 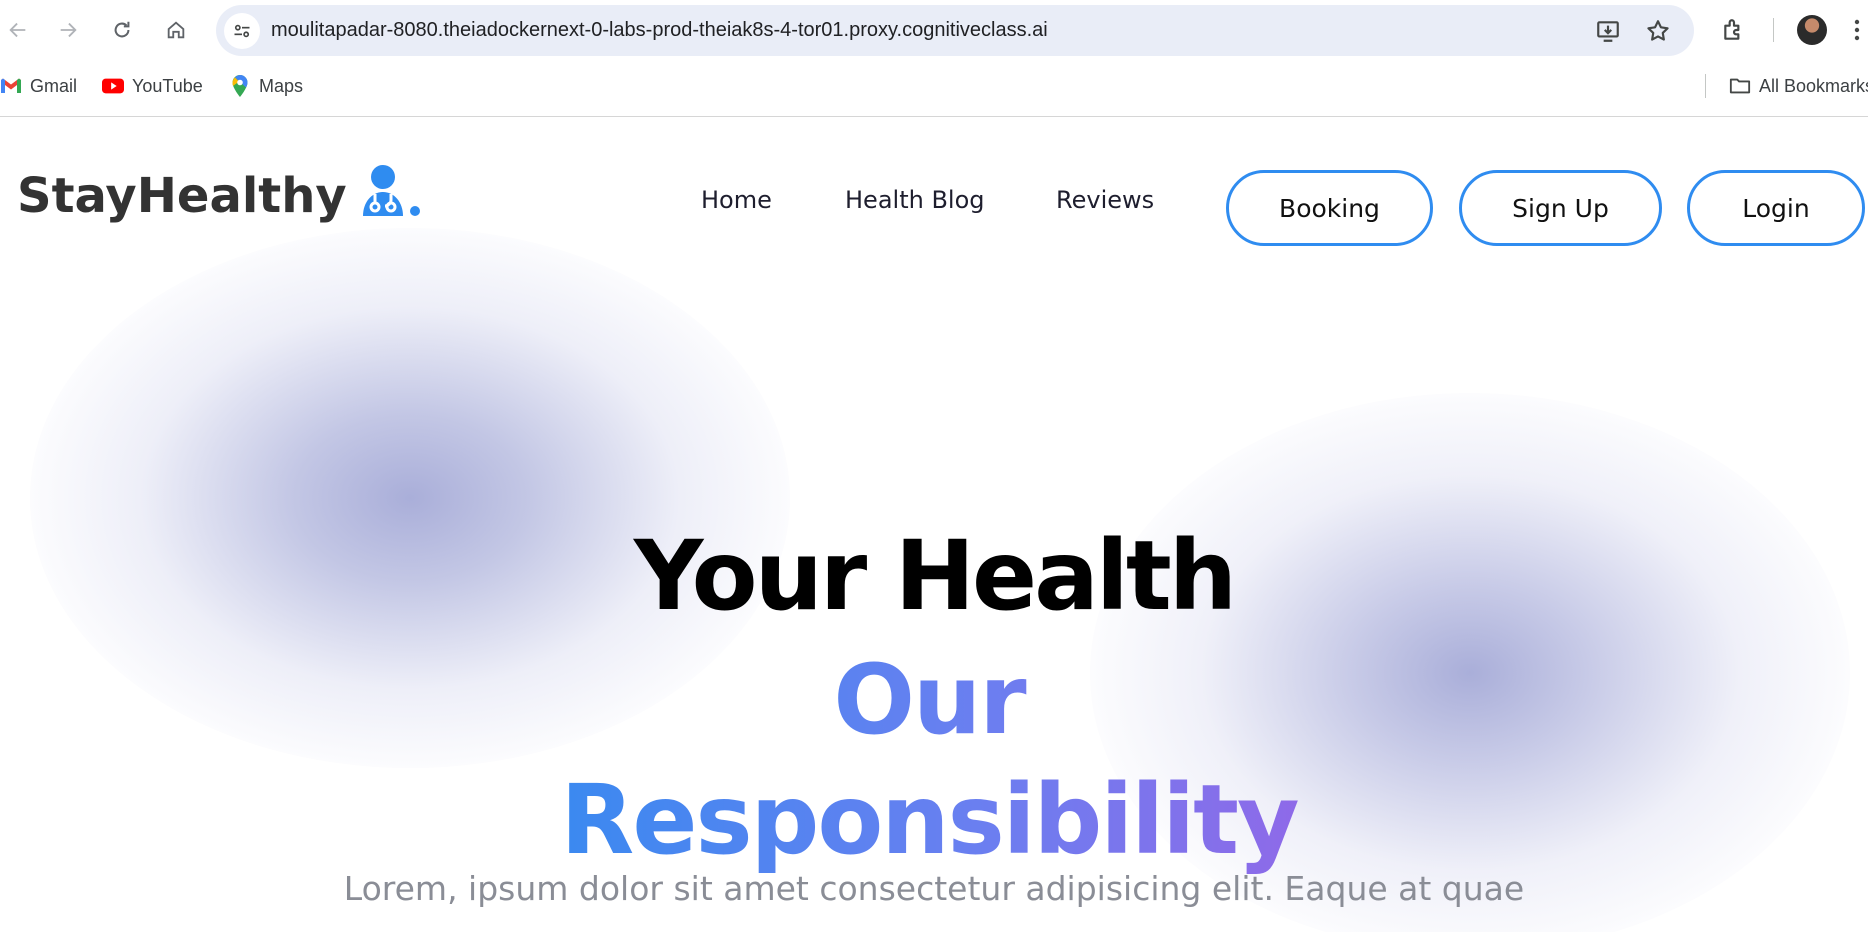 What do you see at coordinates (176, 30) in the screenshot?
I see `home-icon` at bounding box center [176, 30].